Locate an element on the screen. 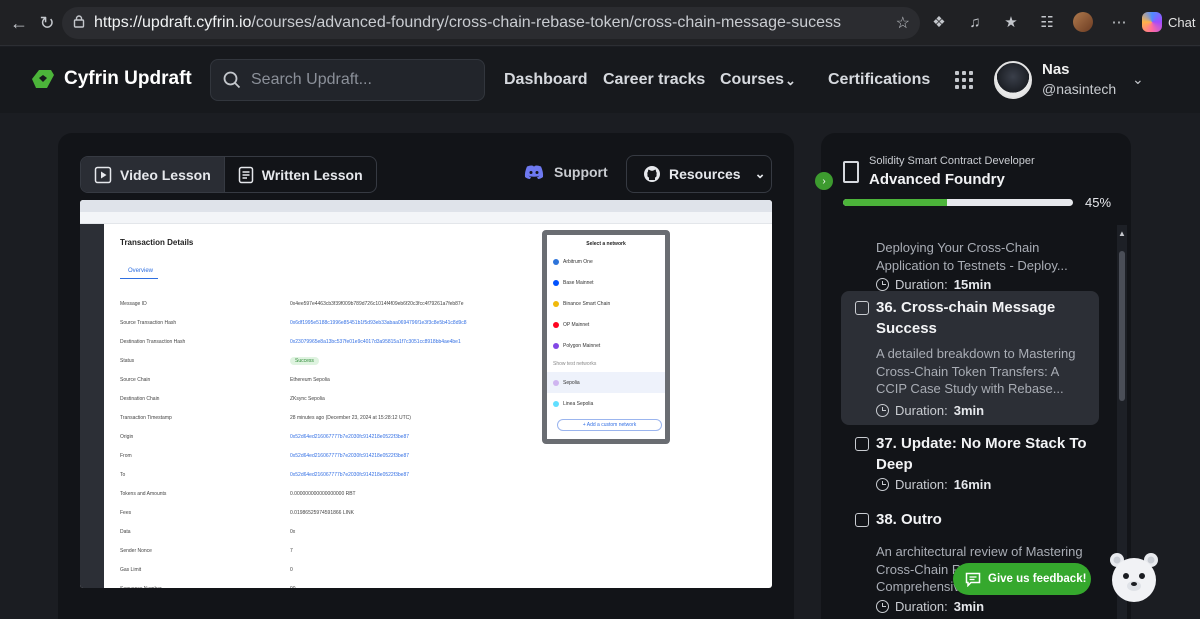 The image size is (1200, 619). nav-courses: Courses is located at coordinates (752, 80).